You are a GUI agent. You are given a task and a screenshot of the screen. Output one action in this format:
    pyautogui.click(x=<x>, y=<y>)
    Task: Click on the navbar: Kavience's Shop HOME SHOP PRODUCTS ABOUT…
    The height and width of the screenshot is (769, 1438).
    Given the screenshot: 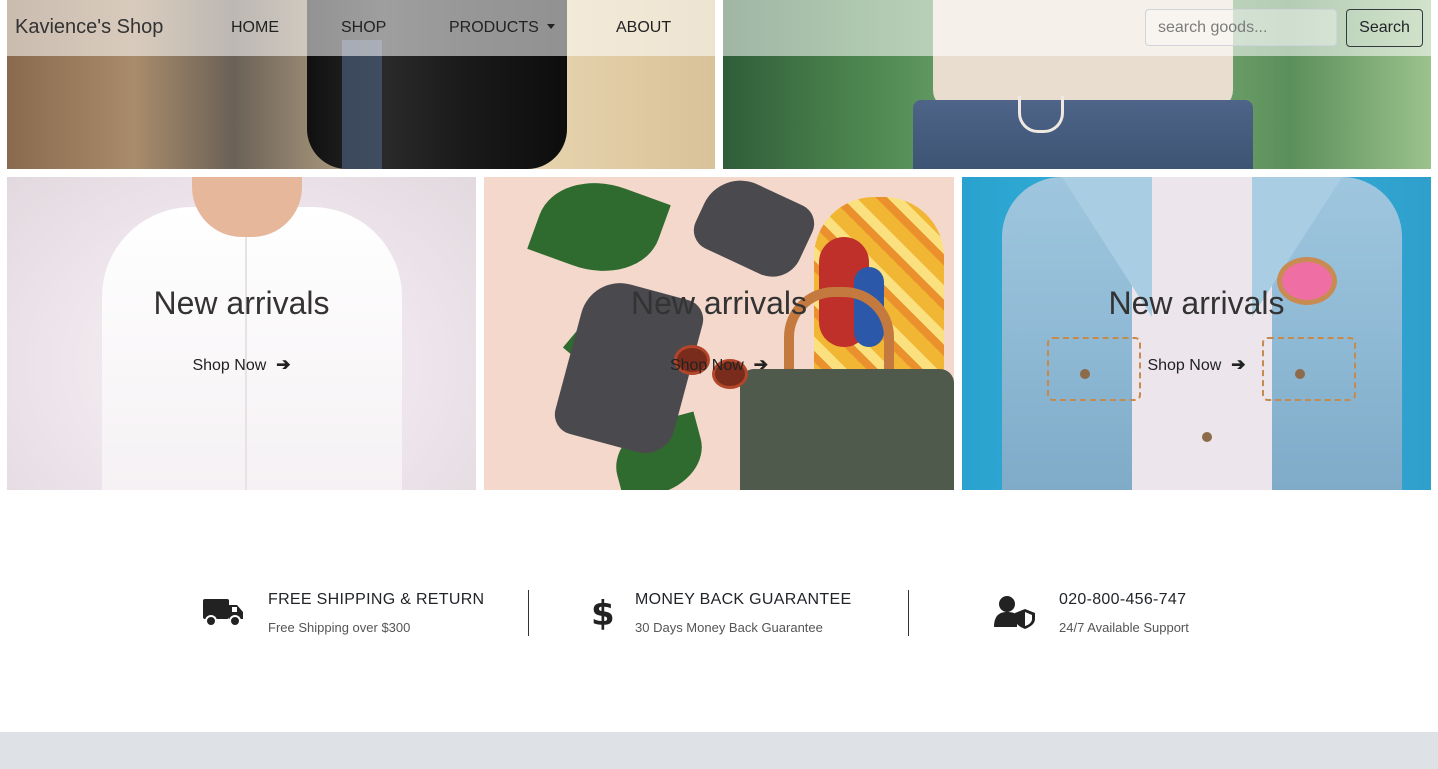 What is the action you would take?
    pyautogui.click(x=719, y=28)
    